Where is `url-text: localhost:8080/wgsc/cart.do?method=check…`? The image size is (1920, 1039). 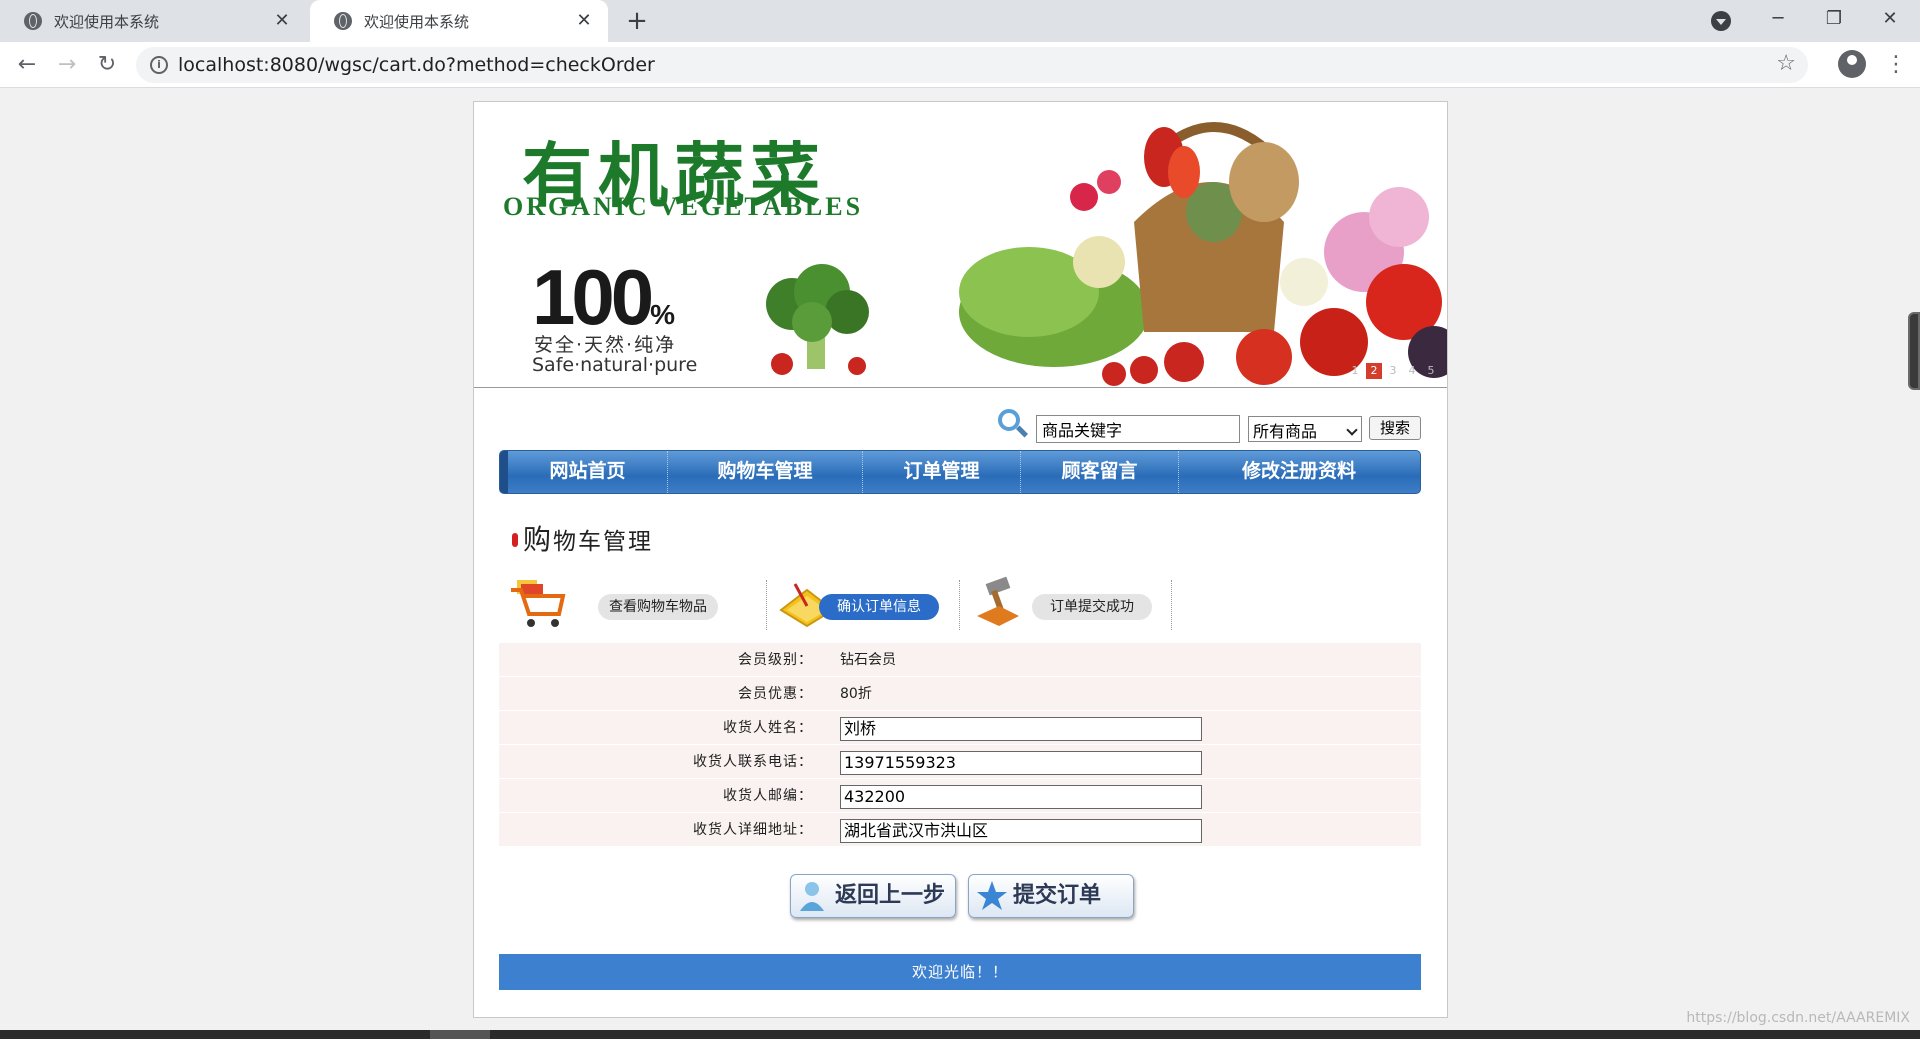
url-text: localhost:8080/wgsc/cart.do?method=check… is located at coordinates (416, 65).